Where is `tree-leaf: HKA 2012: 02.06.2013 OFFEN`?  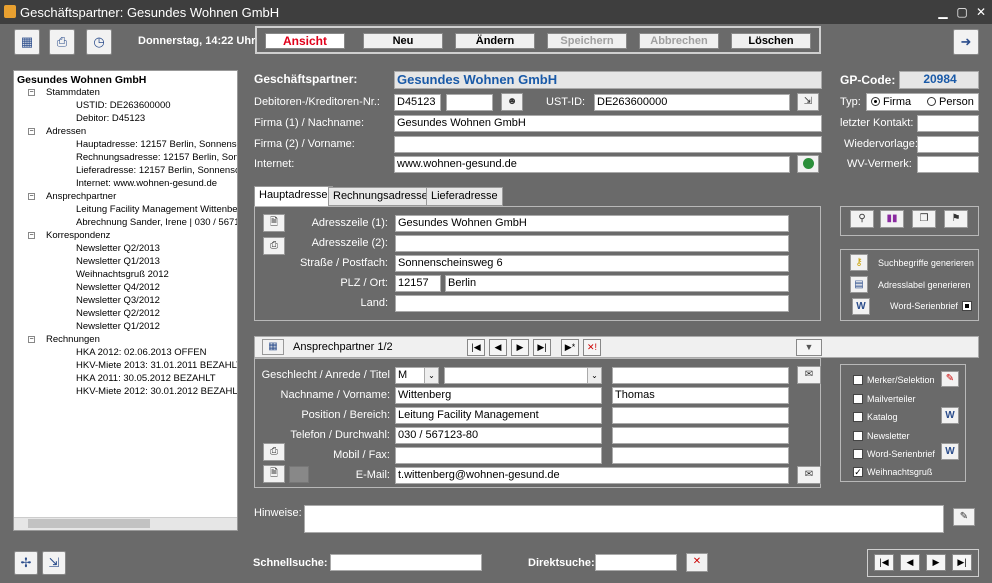 tree-leaf: HKA 2012: 02.06.2013 OFFEN is located at coordinates (141, 352).